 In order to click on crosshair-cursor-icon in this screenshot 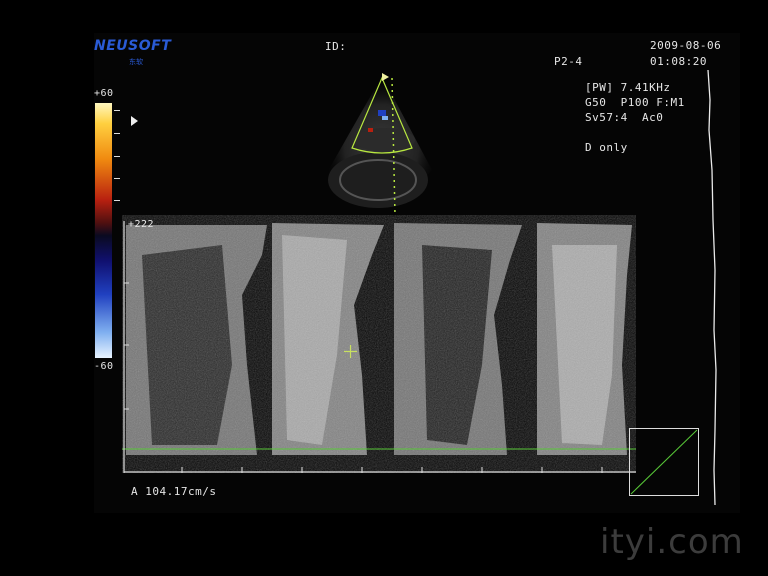, I will do `click(350, 351)`.